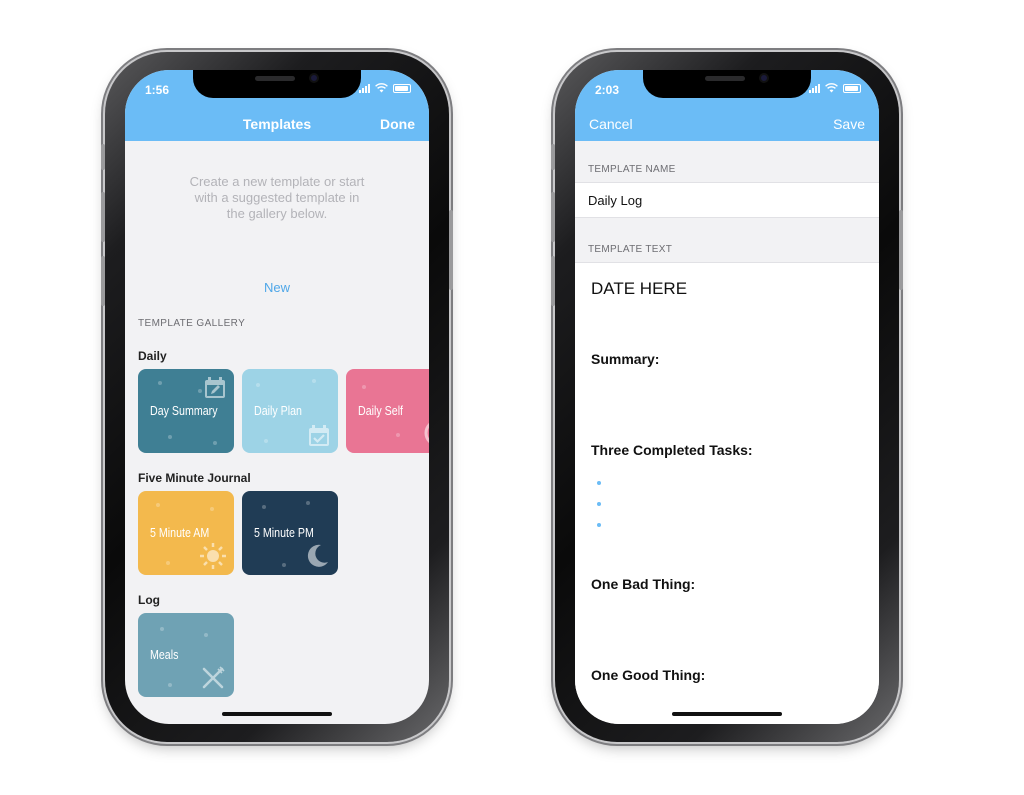  Describe the element at coordinates (213, 677) in the screenshot. I see `fork-knife-icon` at that location.